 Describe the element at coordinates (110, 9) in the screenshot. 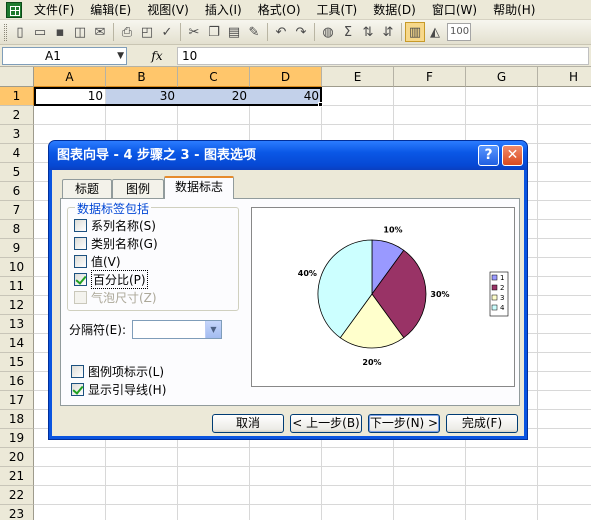

I see `menu-edit: 编辑(E)` at that location.